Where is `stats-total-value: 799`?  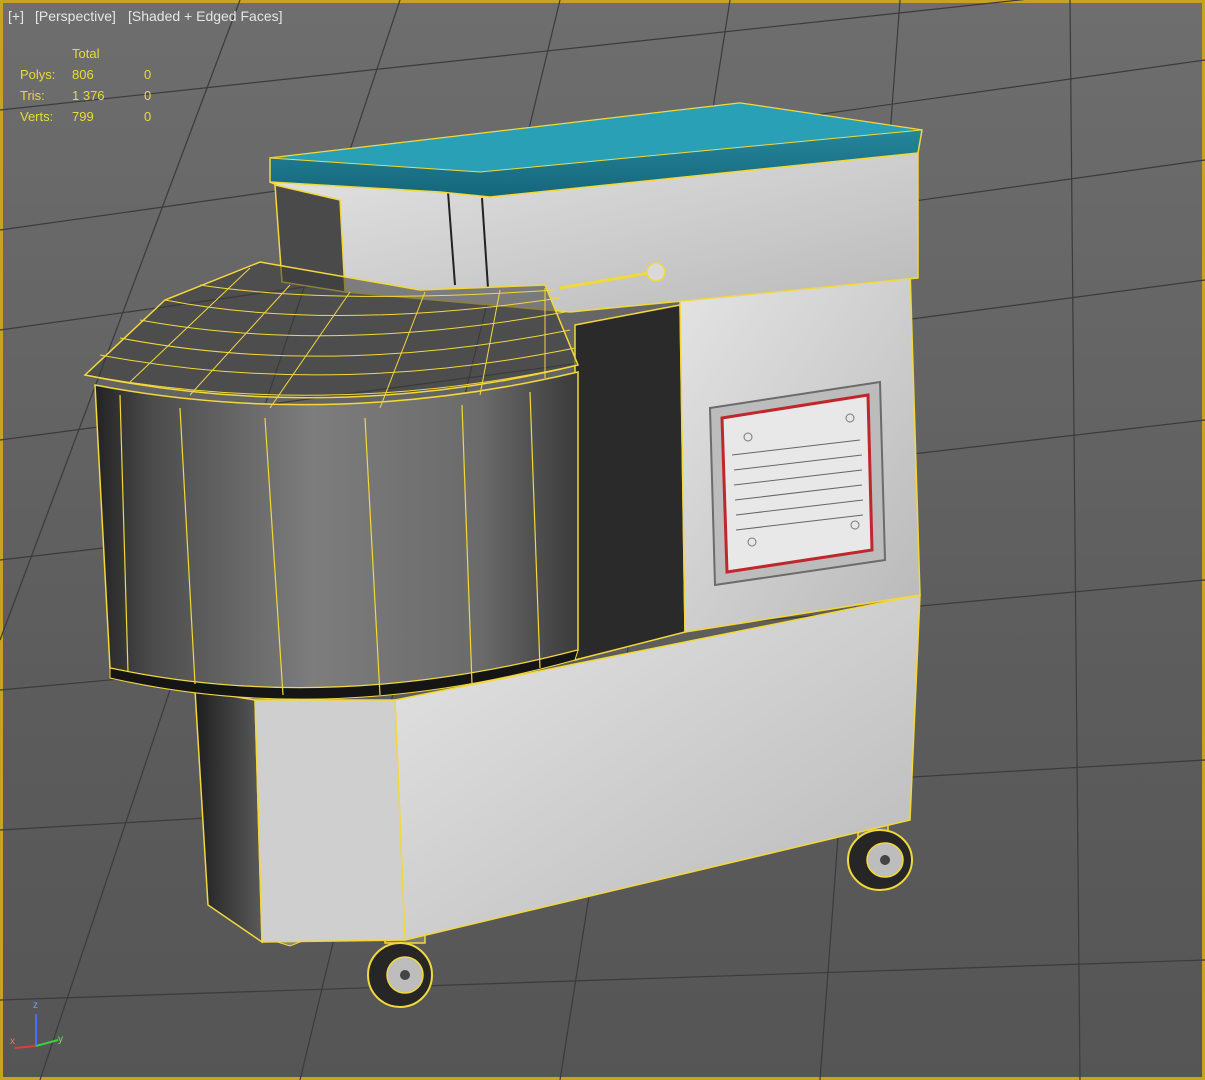 stats-total-value: 799 is located at coordinates (83, 116).